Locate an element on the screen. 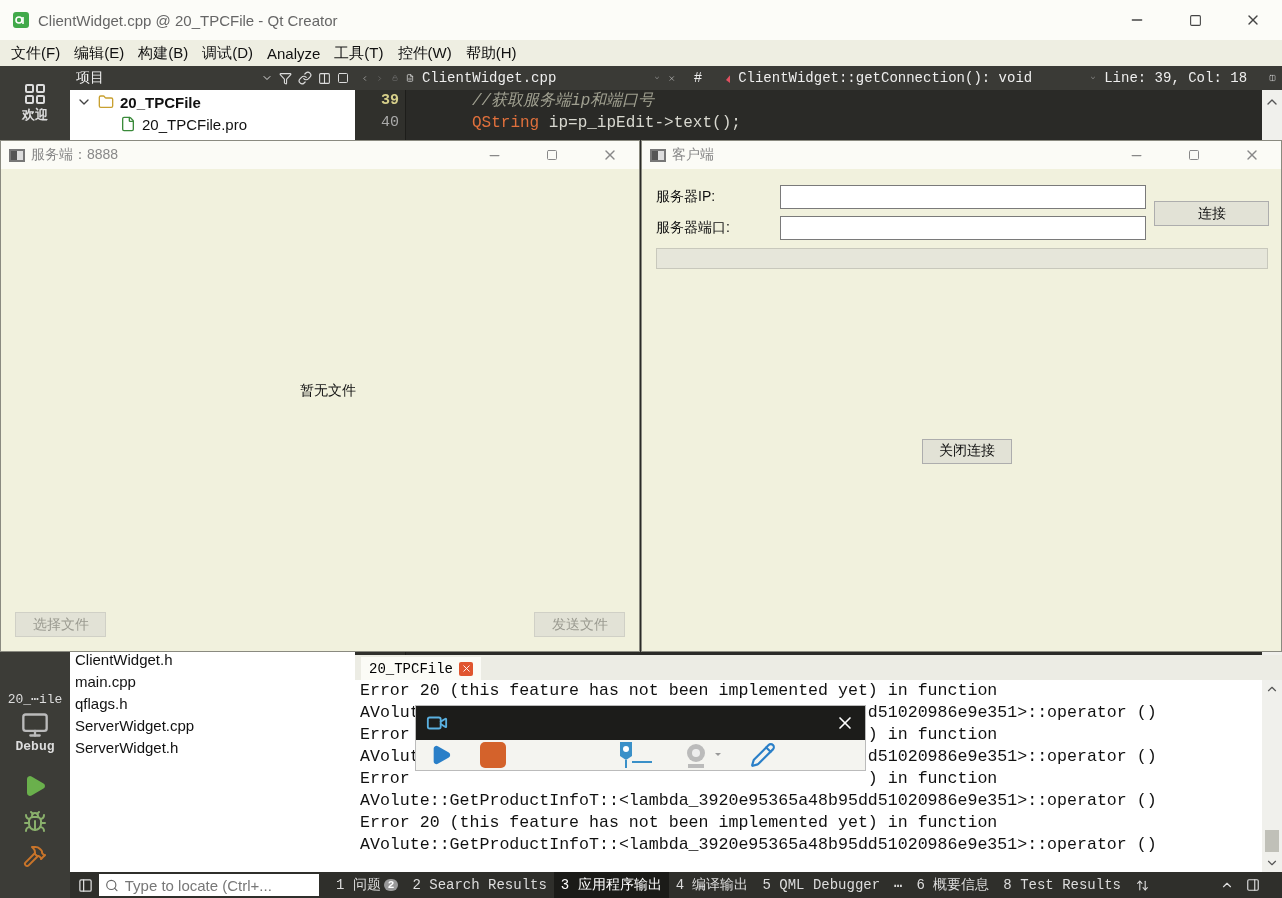 The image size is (1282, 898). output-pane-tab: 6 概要信息 is located at coordinates (953, 885).